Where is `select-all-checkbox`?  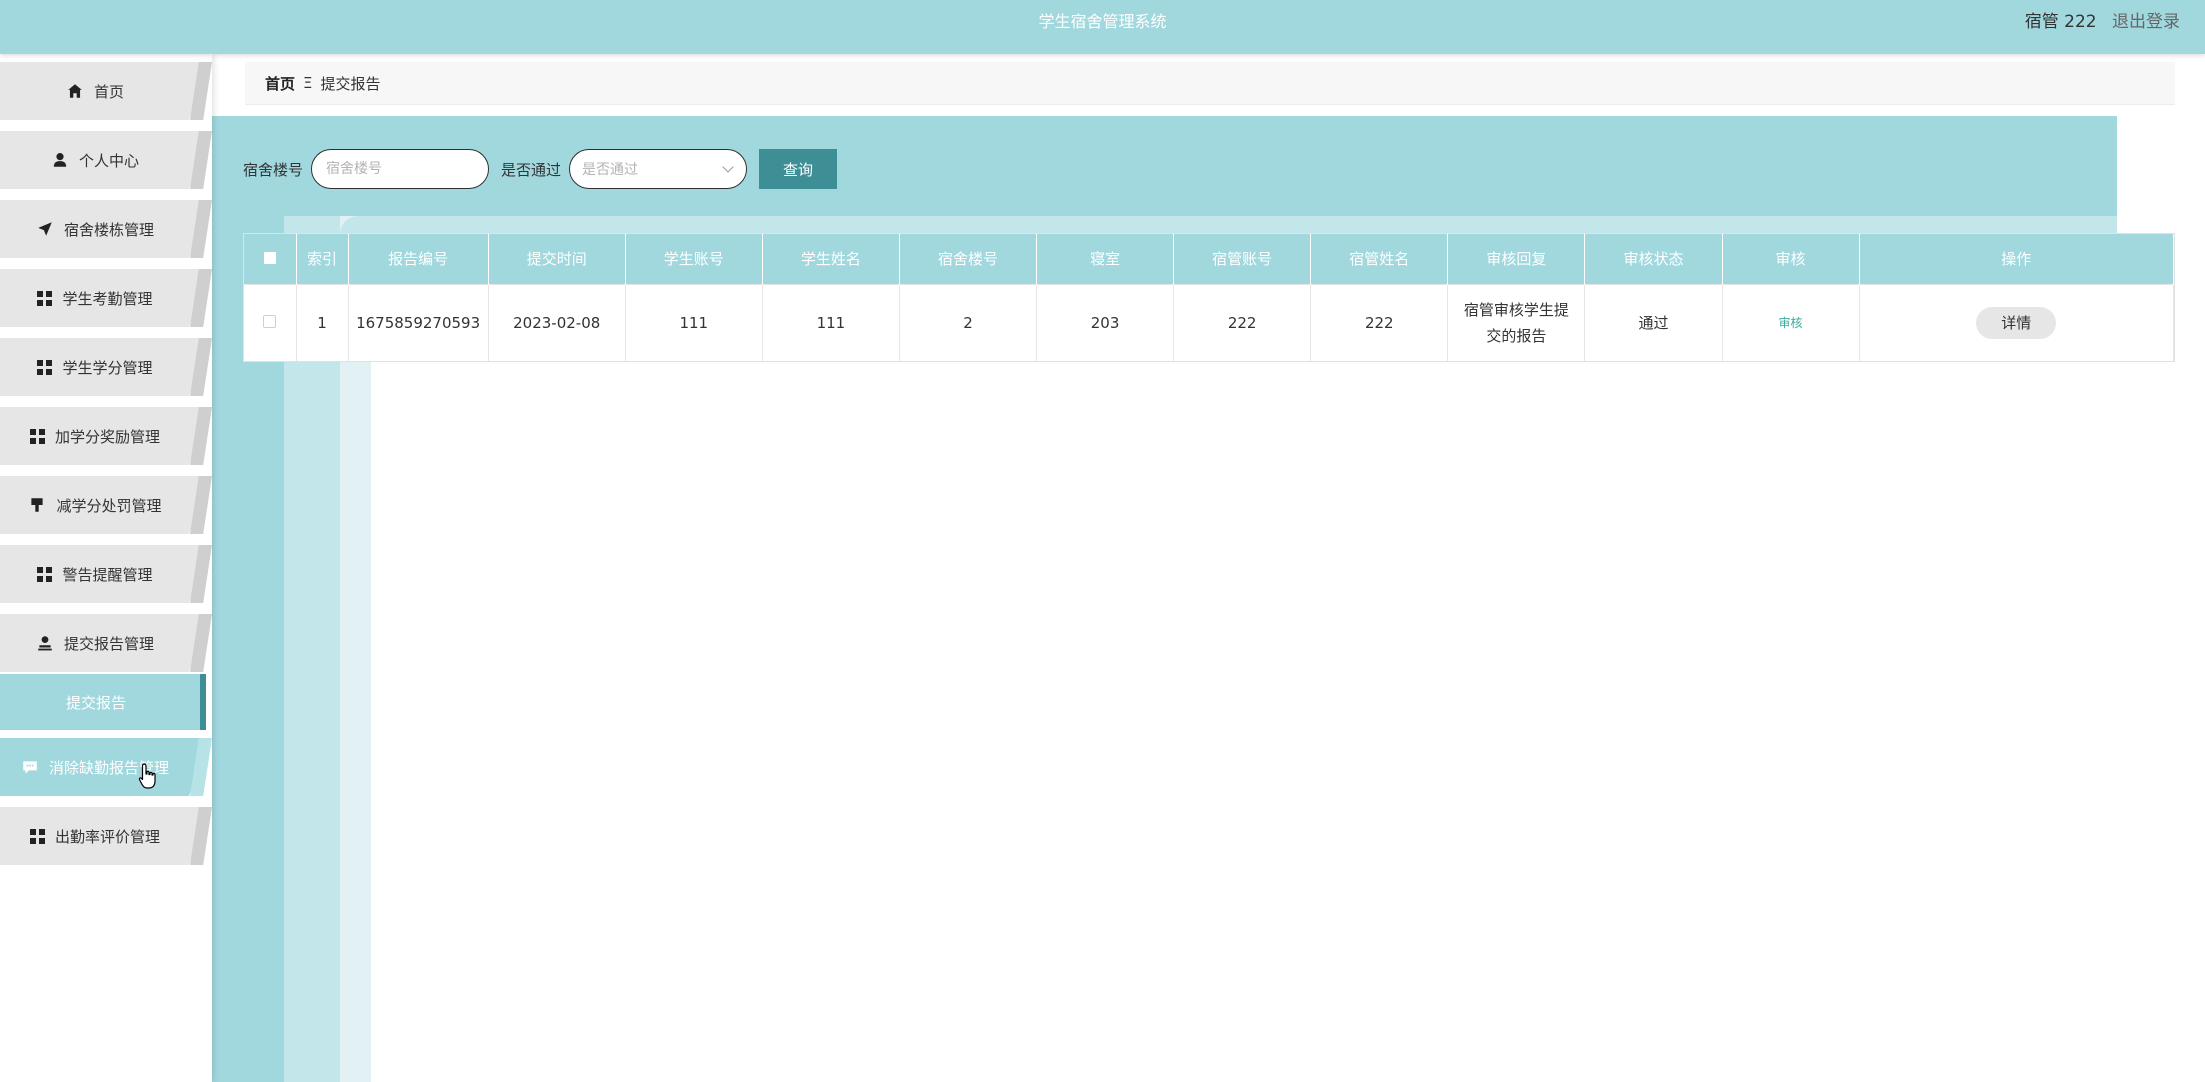 select-all-checkbox is located at coordinates (269, 257).